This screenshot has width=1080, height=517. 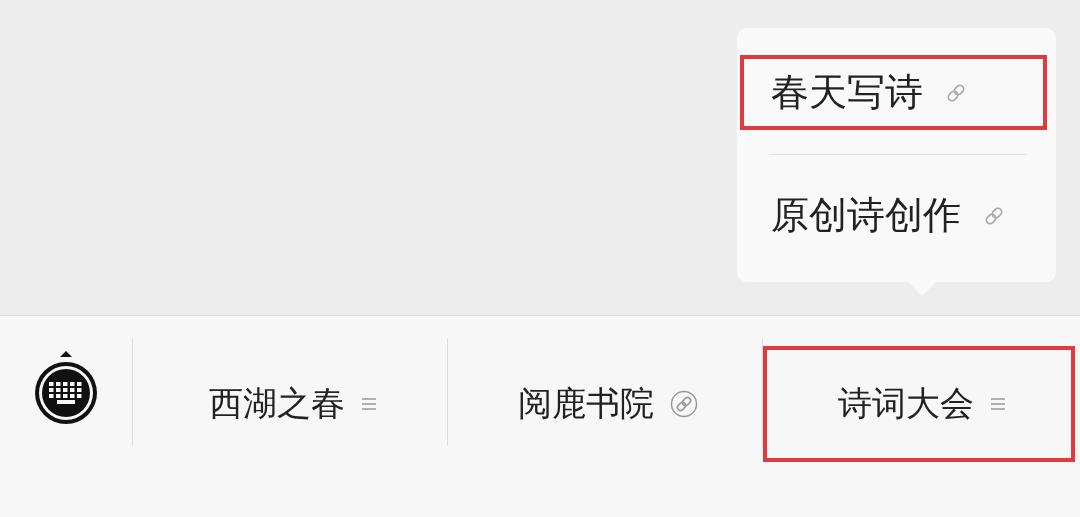 What do you see at coordinates (604, 404) in the screenshot?
I see `menu-item: 阅鹿书院` at bounding box center [604, 404].